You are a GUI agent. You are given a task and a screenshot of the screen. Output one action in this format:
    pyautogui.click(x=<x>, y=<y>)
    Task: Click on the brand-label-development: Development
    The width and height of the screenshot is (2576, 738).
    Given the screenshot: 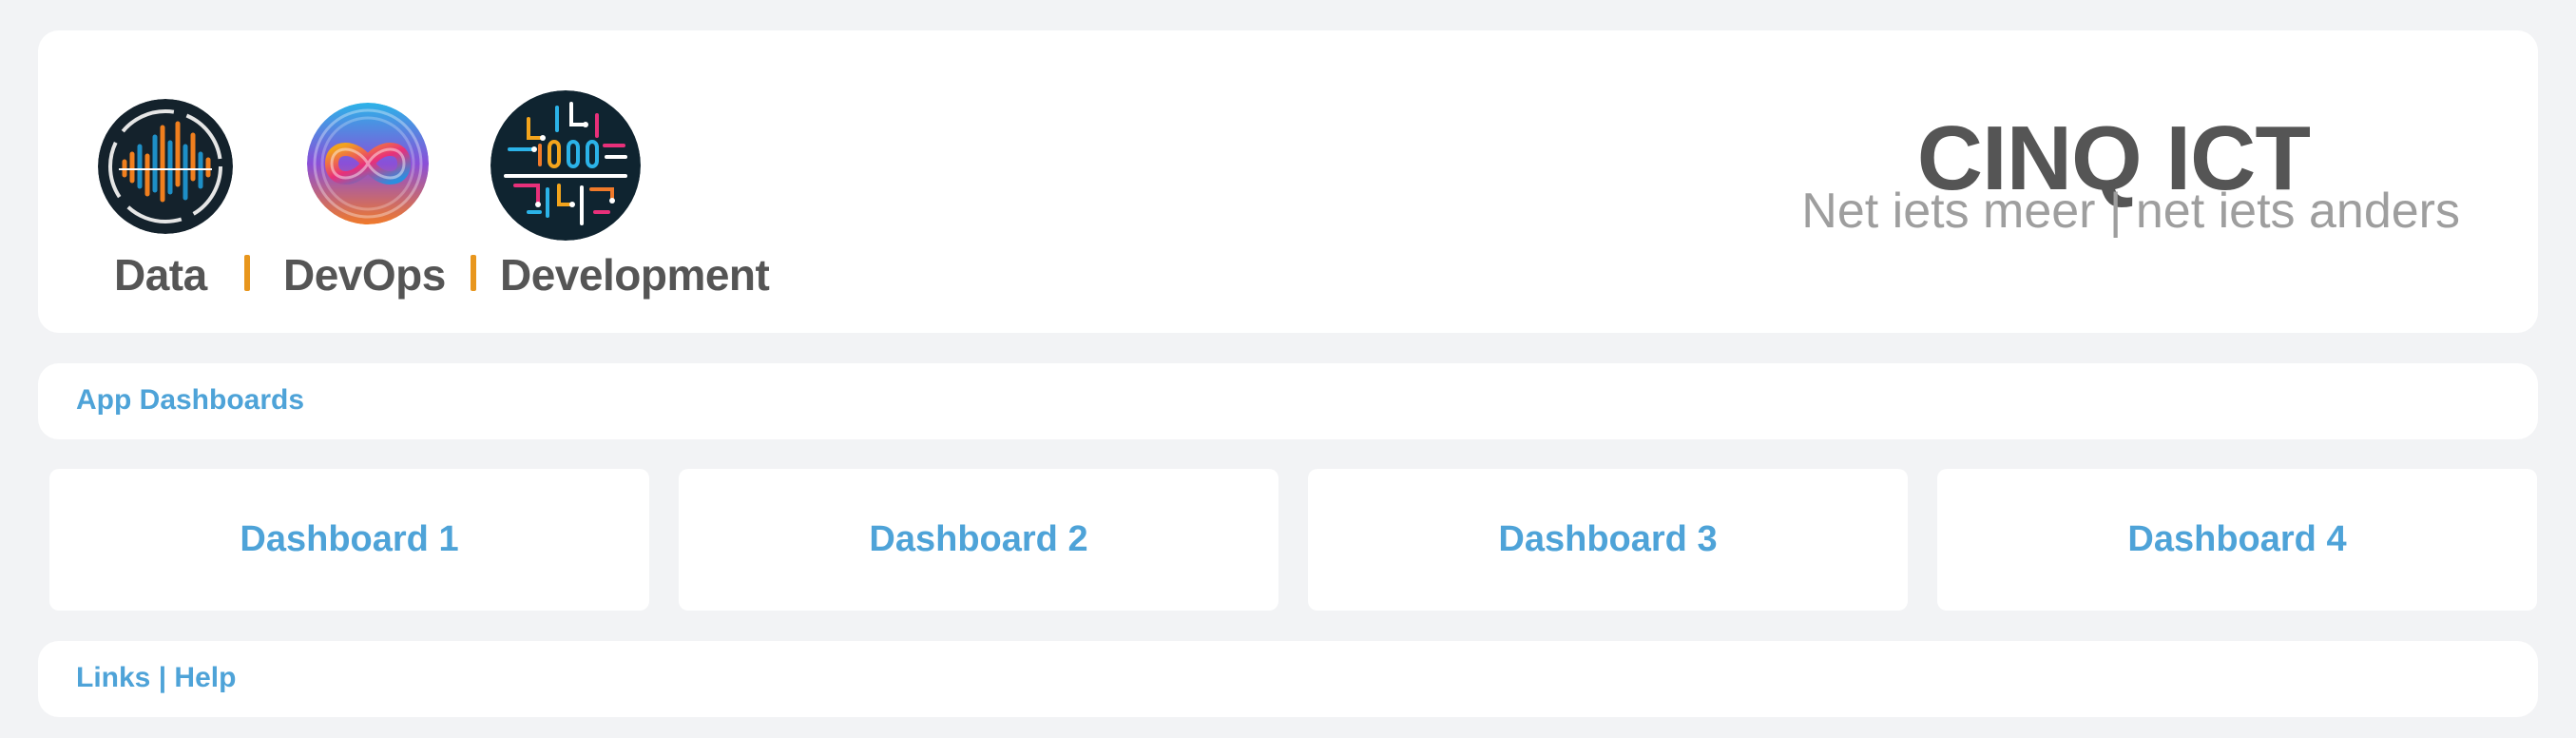 What is the action you would take?
    pyautogui.click(x=635, y=275)
    